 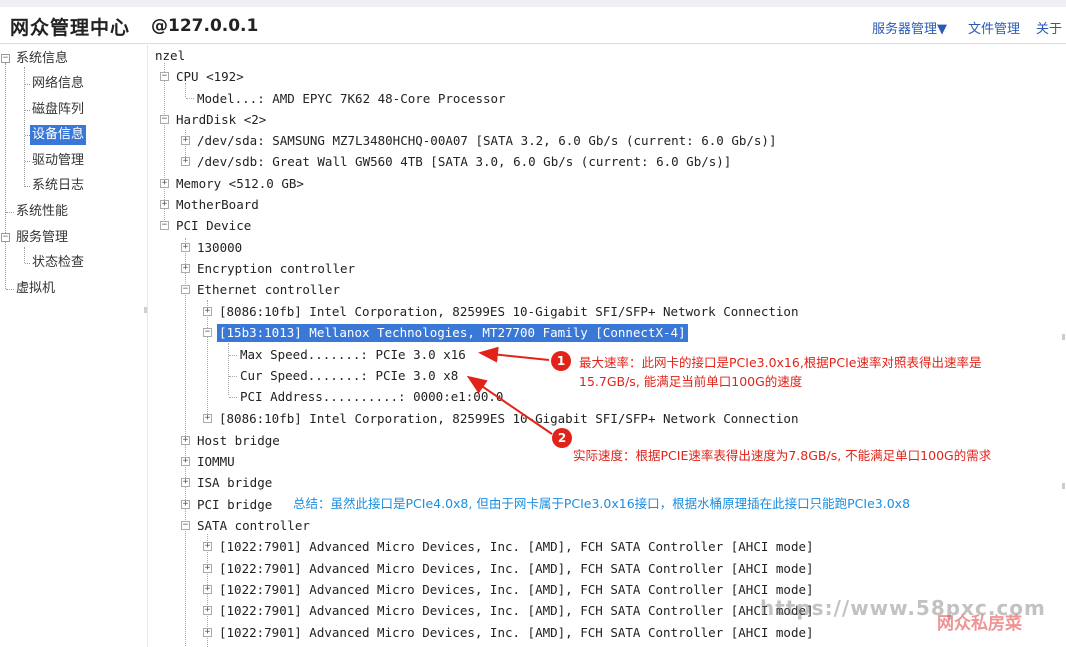 I want to click on annotation-max-speed-line2: 15.7GB/s, 能满足当前单口100G的速度, so click(x=691, y=381).